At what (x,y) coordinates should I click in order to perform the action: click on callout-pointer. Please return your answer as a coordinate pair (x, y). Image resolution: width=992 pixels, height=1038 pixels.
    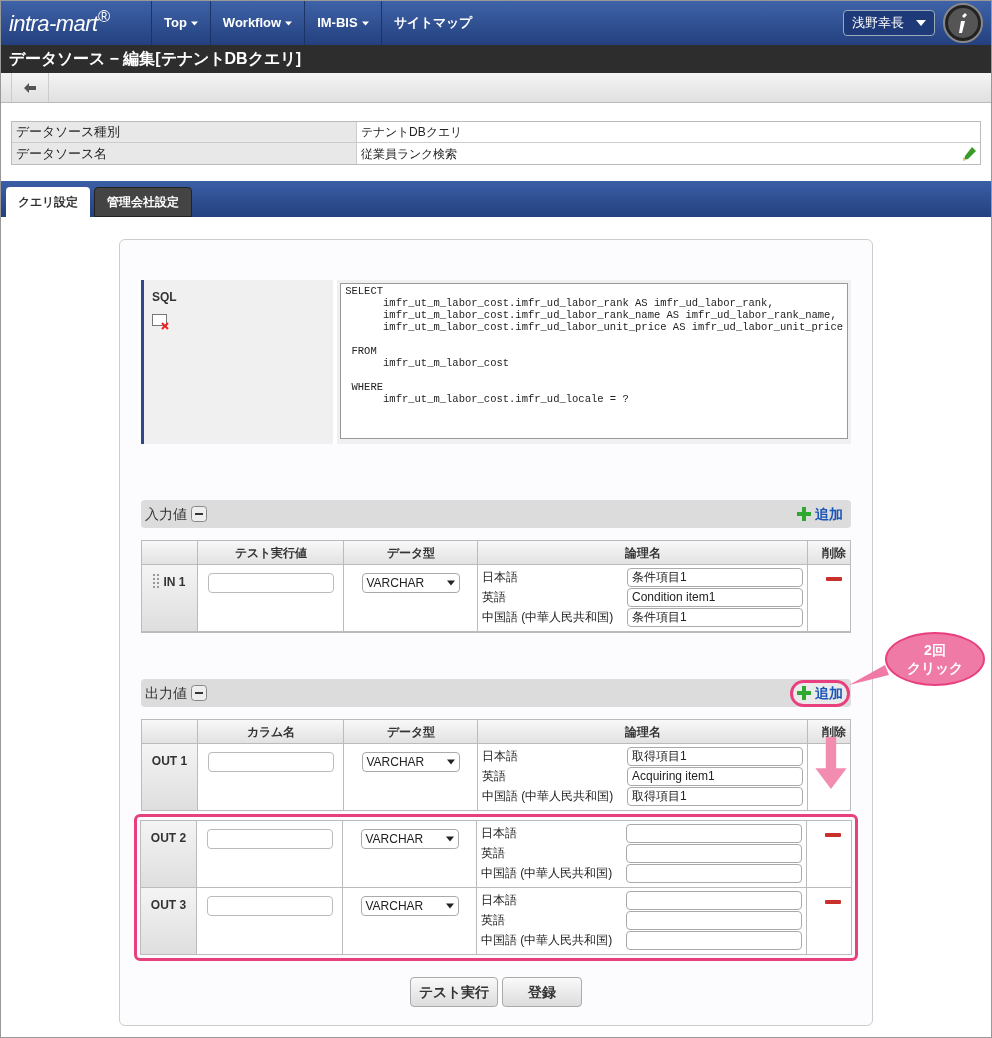
    Looking at the image, I should click on (869, 675).